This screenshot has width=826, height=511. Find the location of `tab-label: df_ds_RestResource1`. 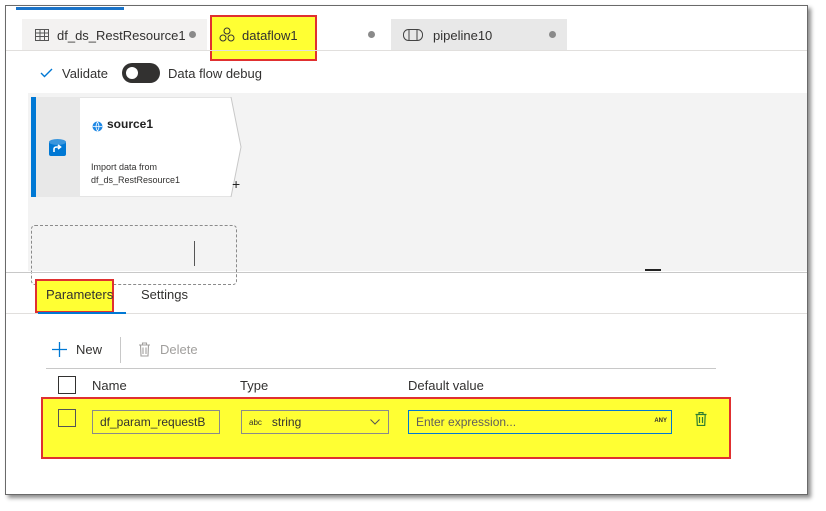

tab-label: df_ds_RestResource1 is located at coordinates (121, 35).